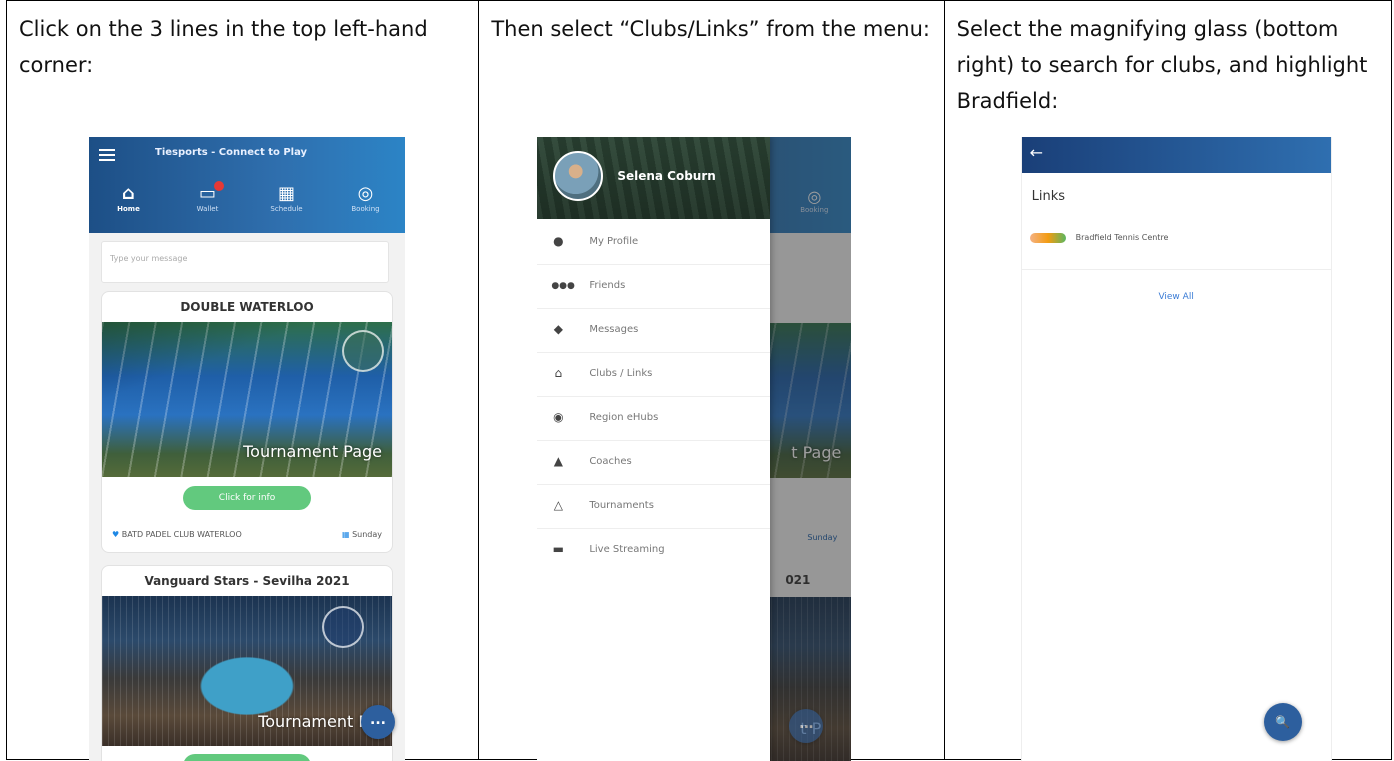  I want to click on tab-schedule: ▦ Schedule, so click(286, 204).